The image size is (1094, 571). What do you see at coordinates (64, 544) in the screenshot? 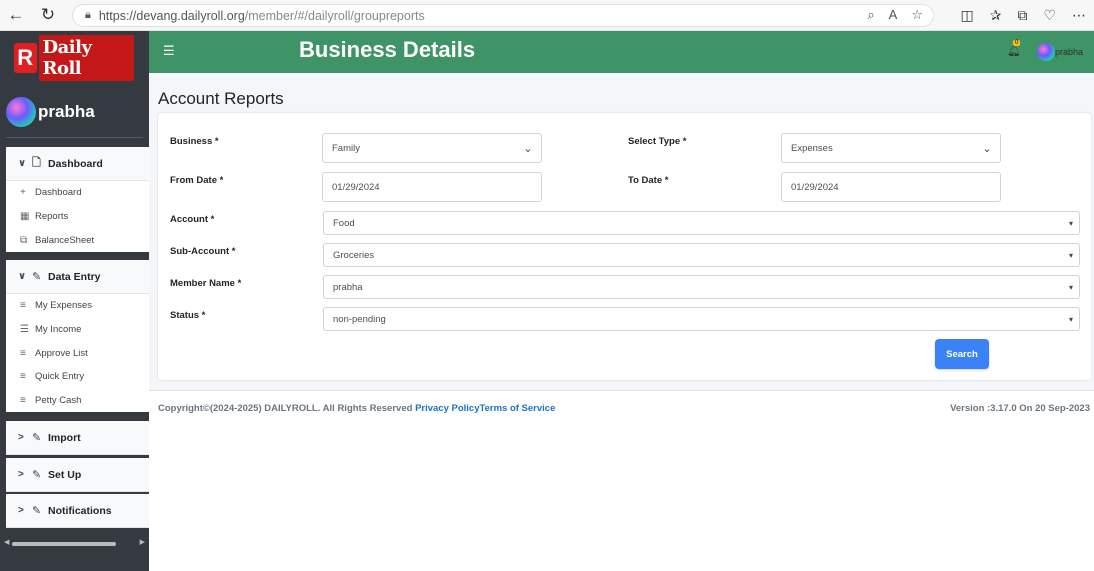
I see `scroll-thumb` at bounding box center [64, 544].